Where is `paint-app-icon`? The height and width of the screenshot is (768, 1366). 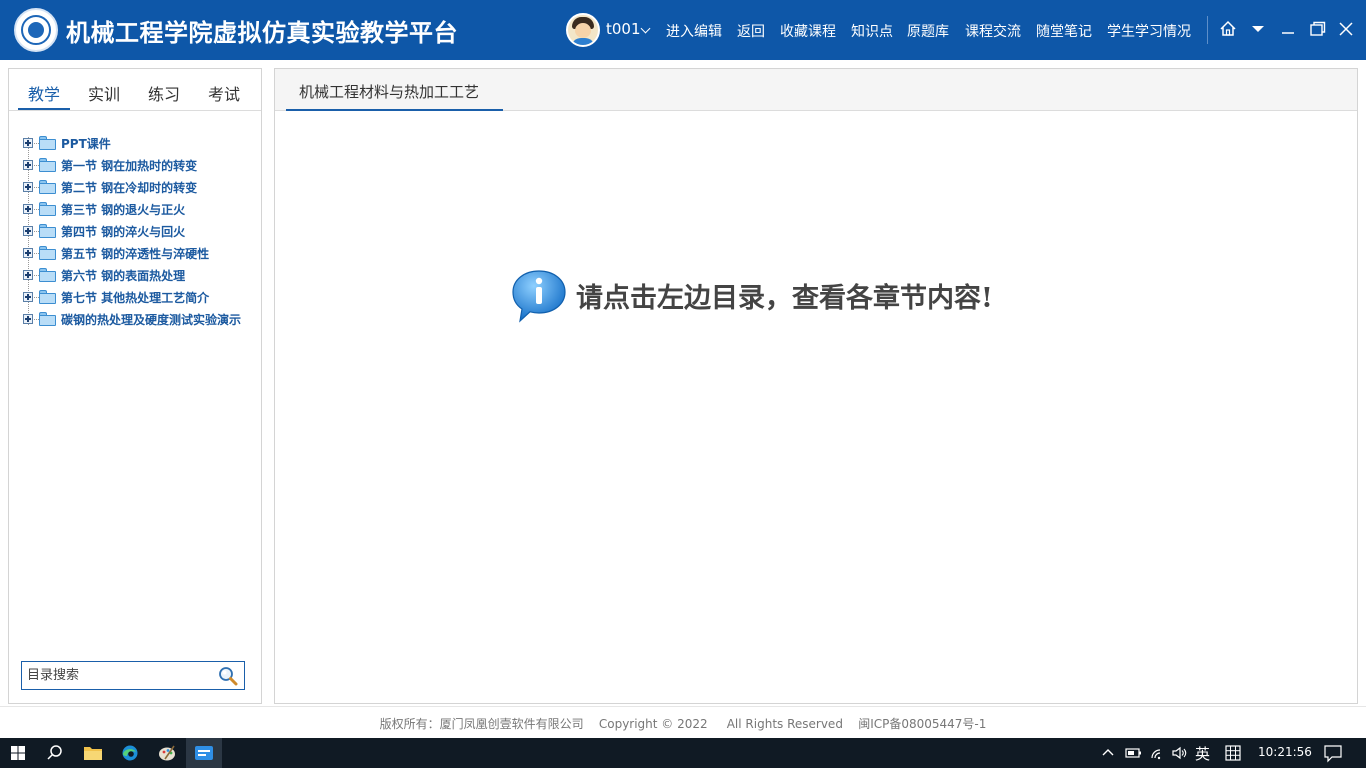
paint-app-icon is located at coordinates (167, 753).